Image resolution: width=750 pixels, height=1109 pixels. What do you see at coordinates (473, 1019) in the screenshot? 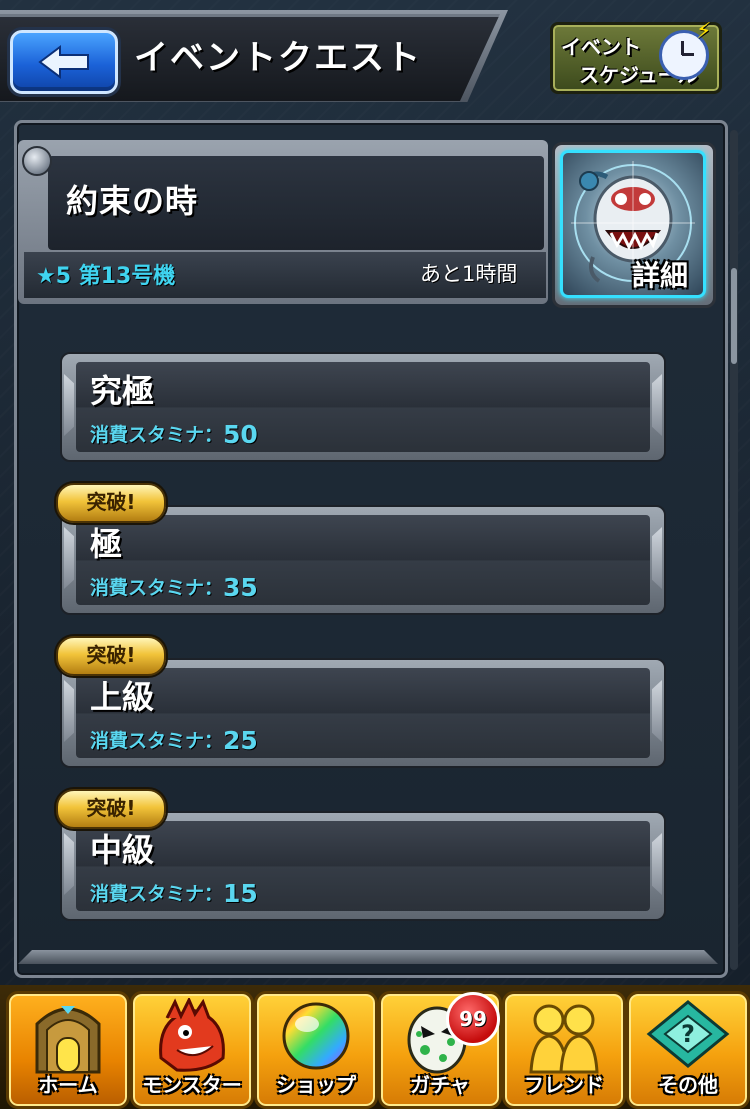
I see `gacha-count-badge: 99` at bounding box center [473, 1019].